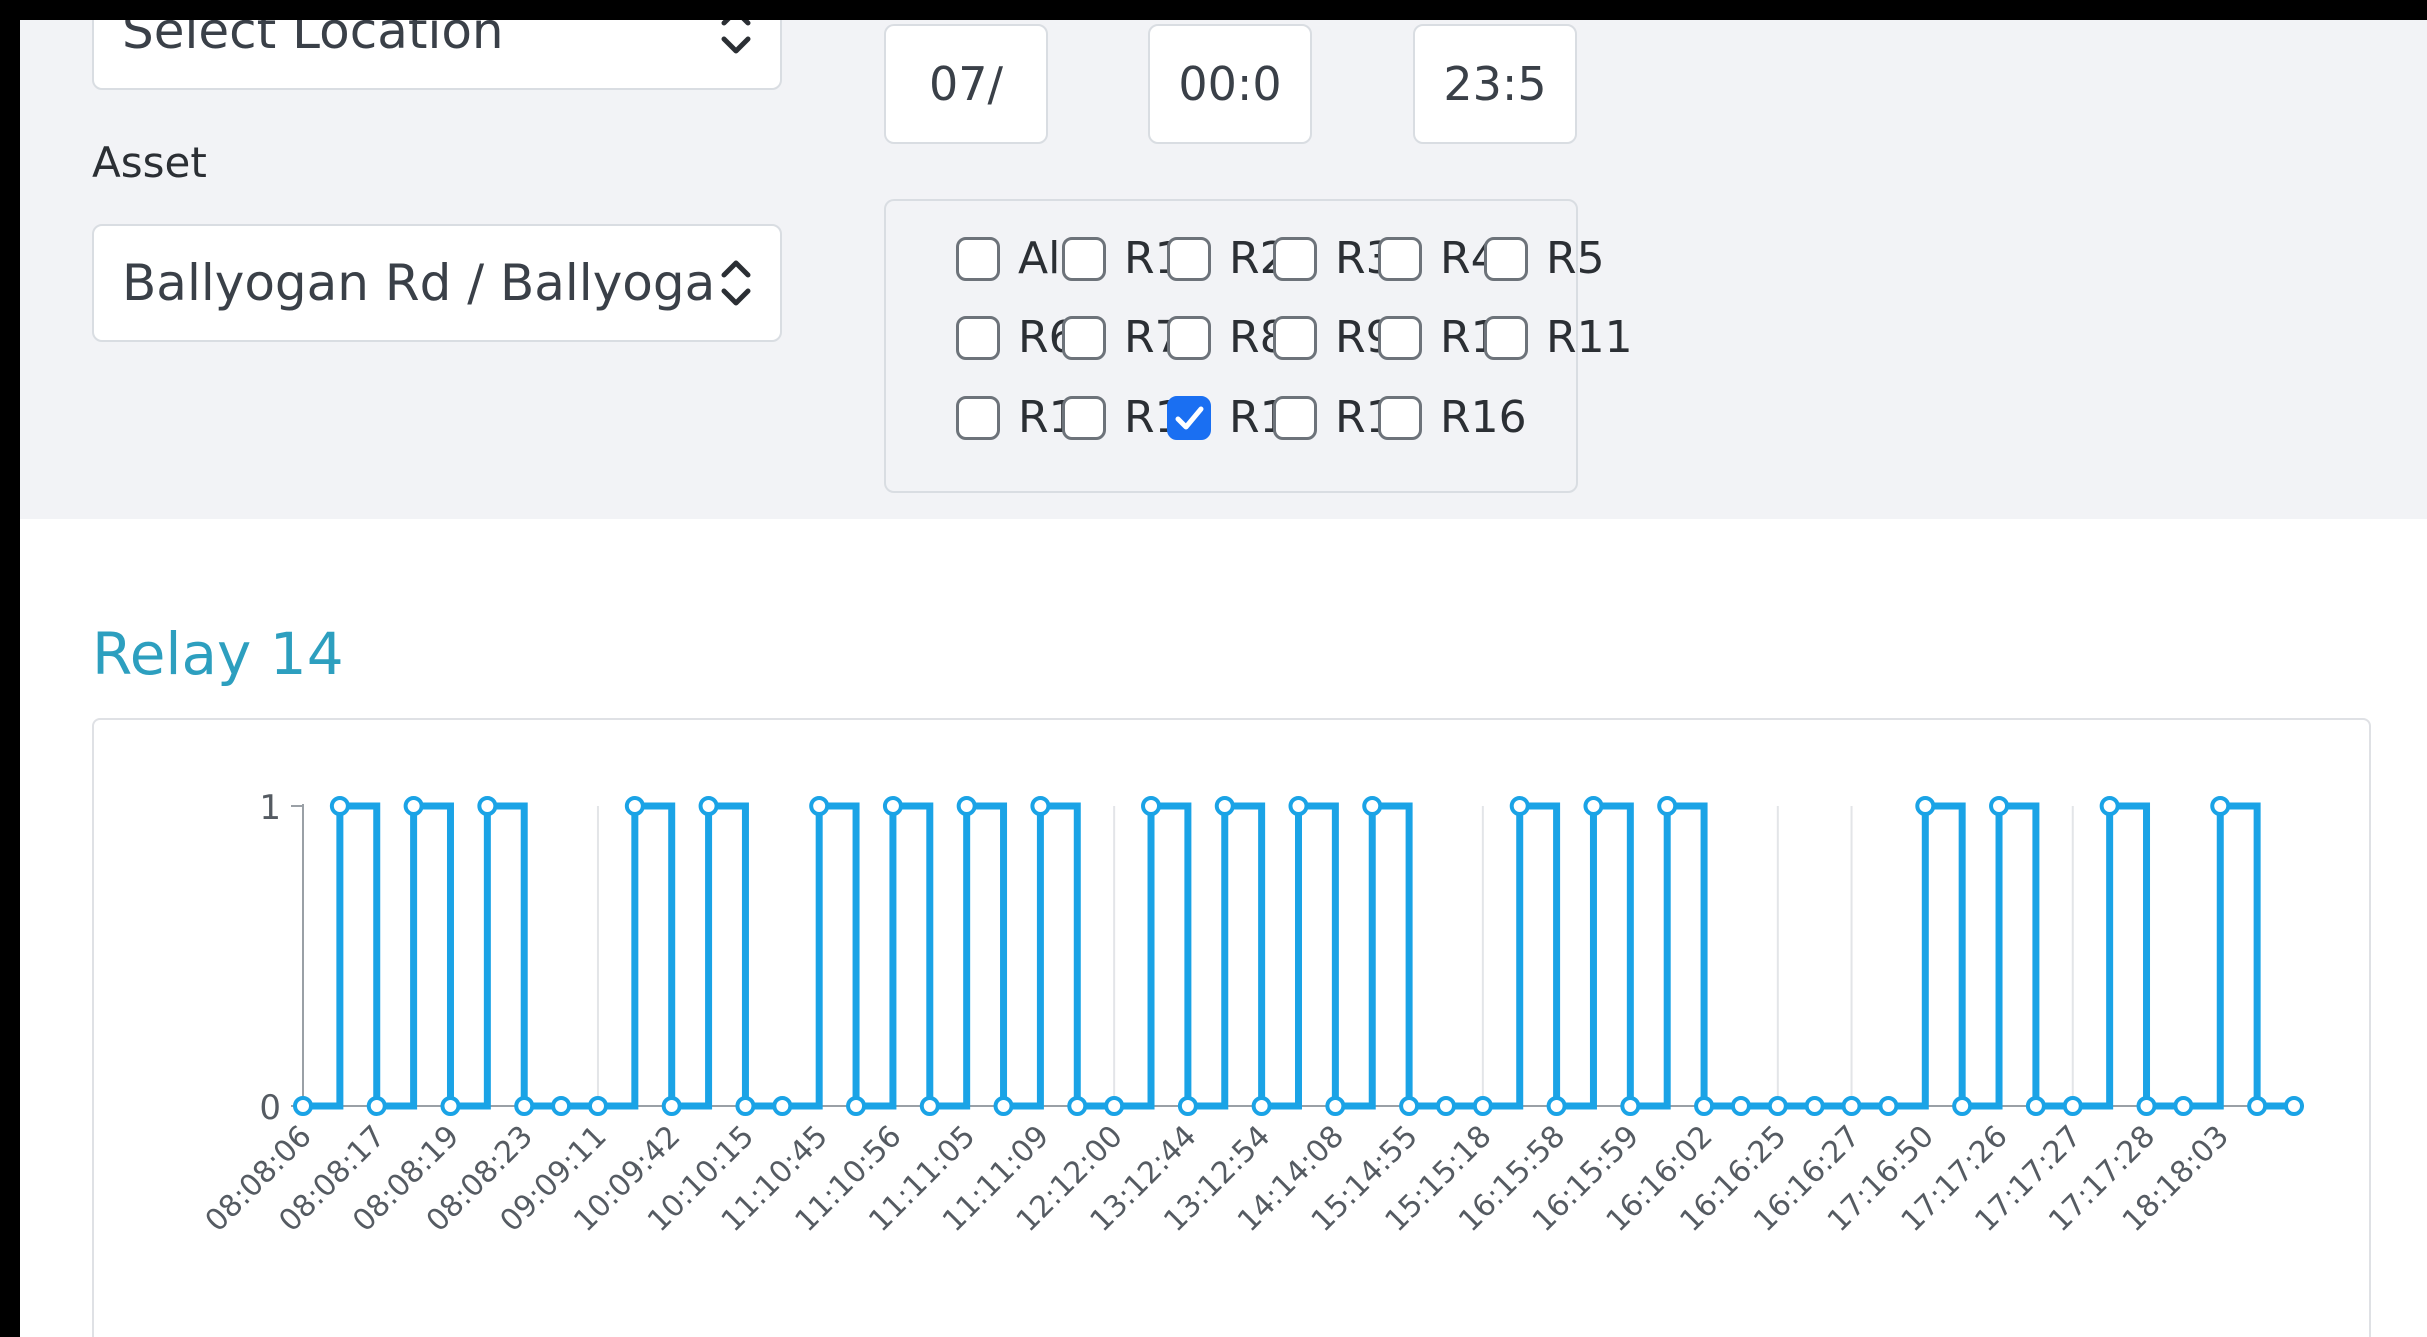  Describe the element at coordinates (1506, 338) in the screenshot. I see `relay-checkbox-r11` at that location.